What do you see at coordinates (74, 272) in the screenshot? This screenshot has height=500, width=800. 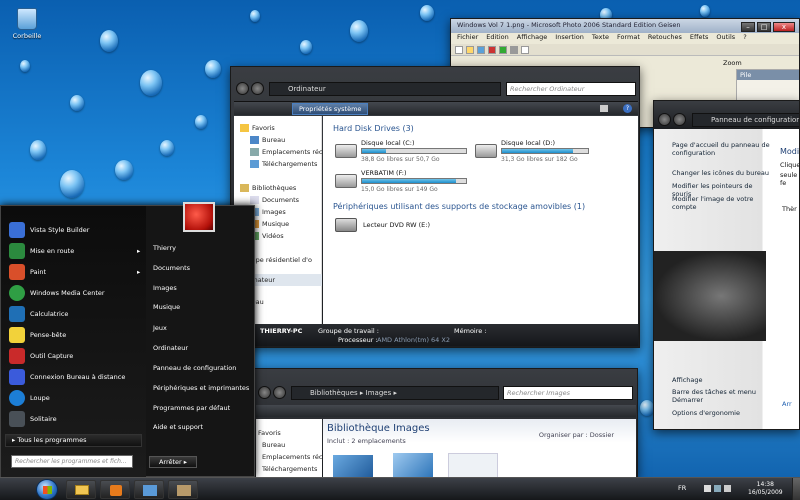 I see `sm-paint: Paint ▸` at bounding box center [74, 272].